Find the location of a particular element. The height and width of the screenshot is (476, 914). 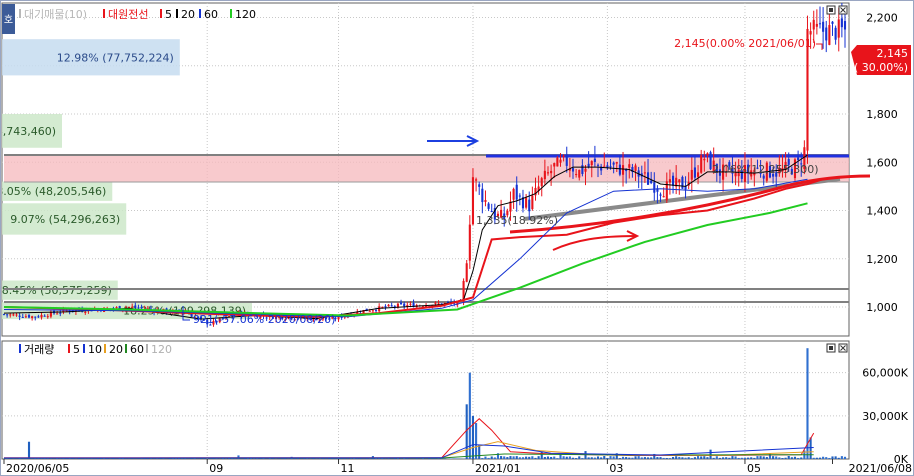

legend-vol-ma20: 20 is located at coordinates (116, 349).